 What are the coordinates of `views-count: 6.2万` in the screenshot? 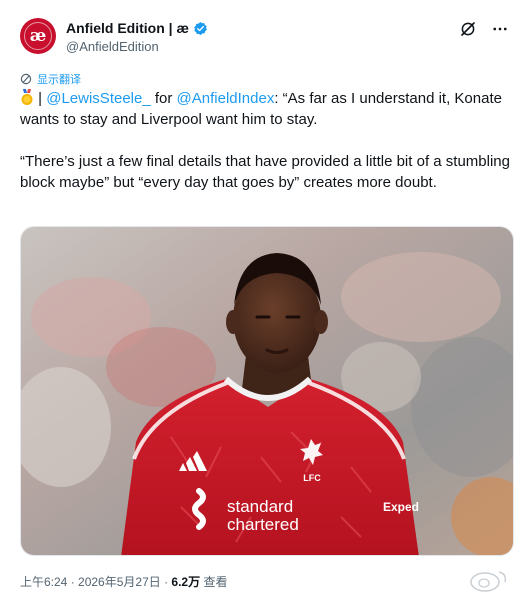 It's located at (186, 582).